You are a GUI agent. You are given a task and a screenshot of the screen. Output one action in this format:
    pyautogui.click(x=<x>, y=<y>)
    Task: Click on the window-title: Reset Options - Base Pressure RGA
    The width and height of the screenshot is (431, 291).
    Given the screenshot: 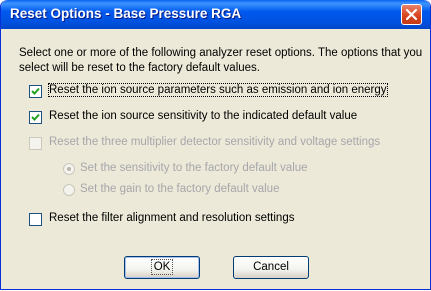 What is the action you would take?
    pyautogui.click(x=126, y=13)
    